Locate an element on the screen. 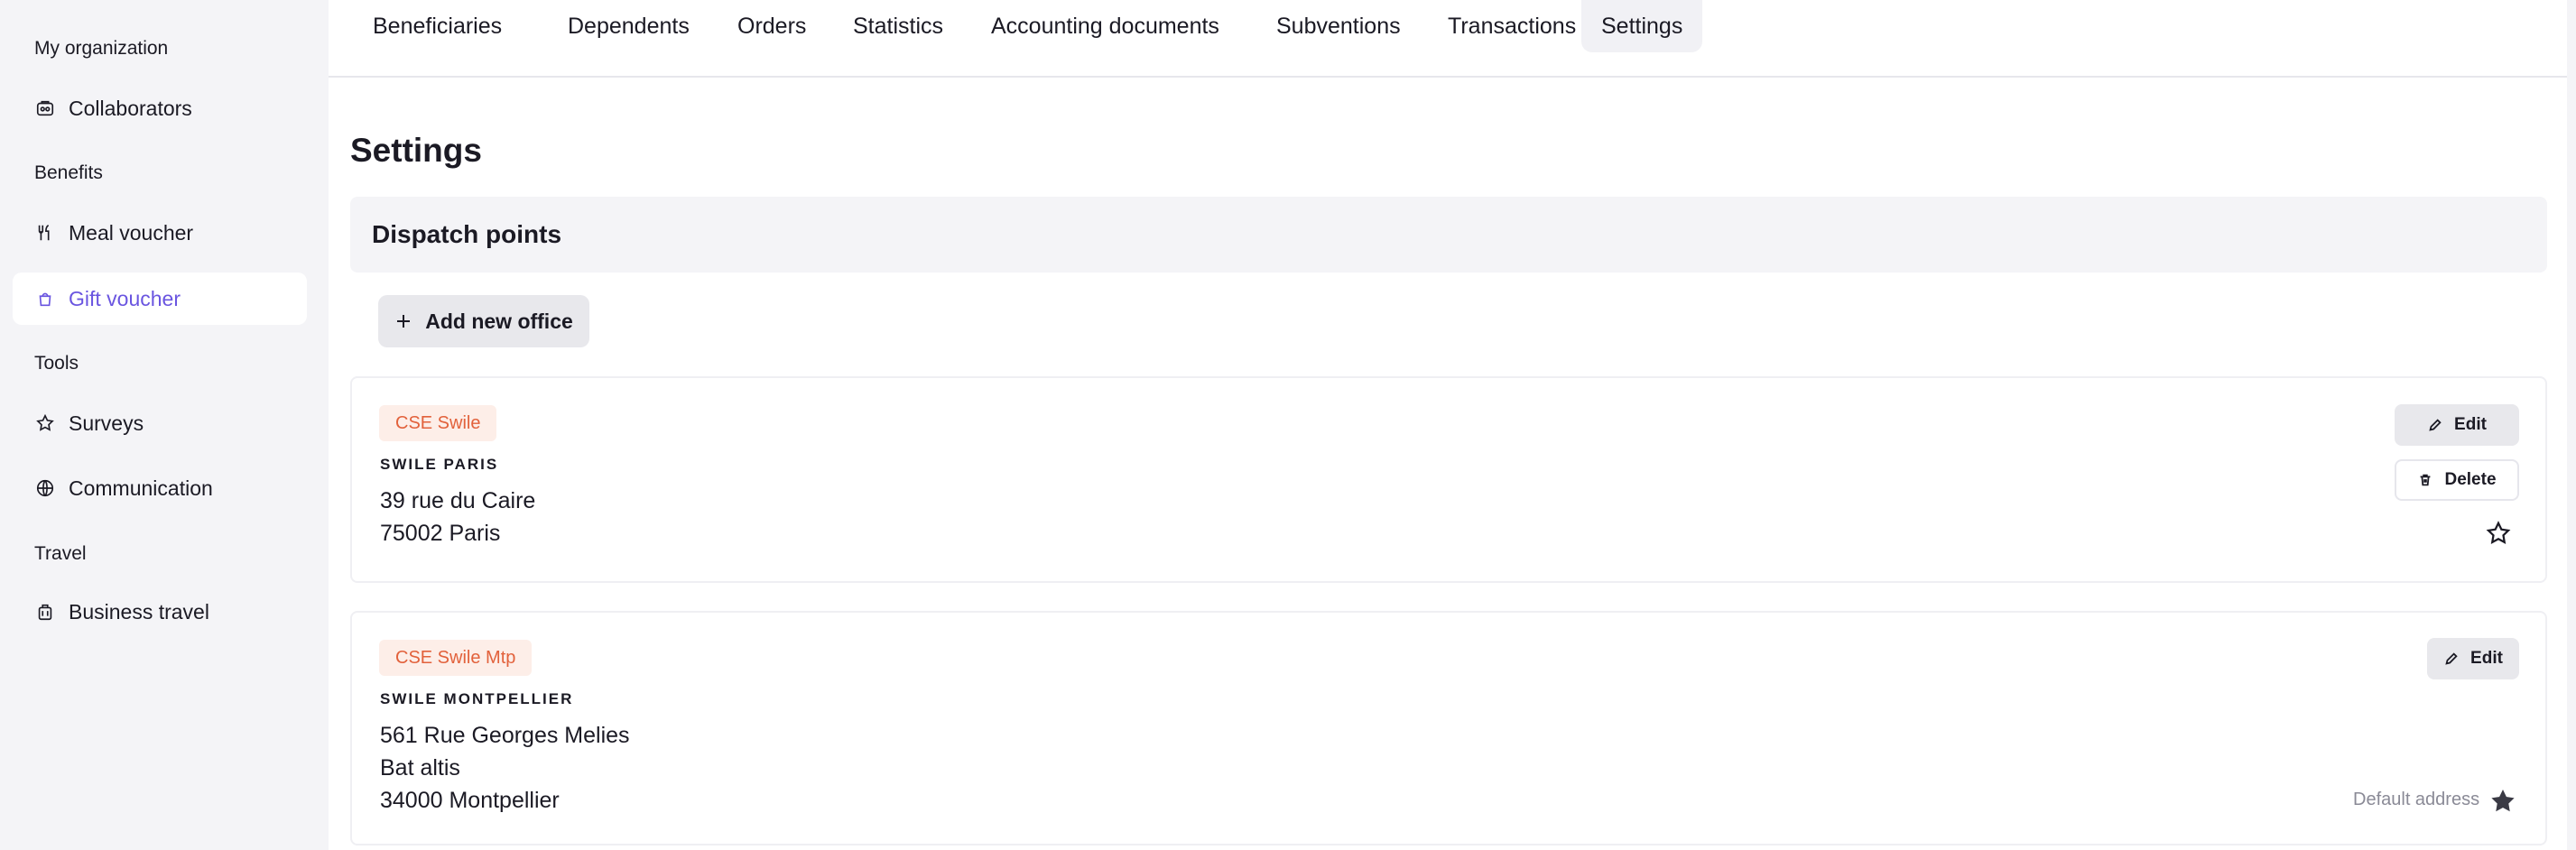 The width and height of the screenshot is (2576, 850). tab-settings: Settings is located at coordinates (1642, 26).